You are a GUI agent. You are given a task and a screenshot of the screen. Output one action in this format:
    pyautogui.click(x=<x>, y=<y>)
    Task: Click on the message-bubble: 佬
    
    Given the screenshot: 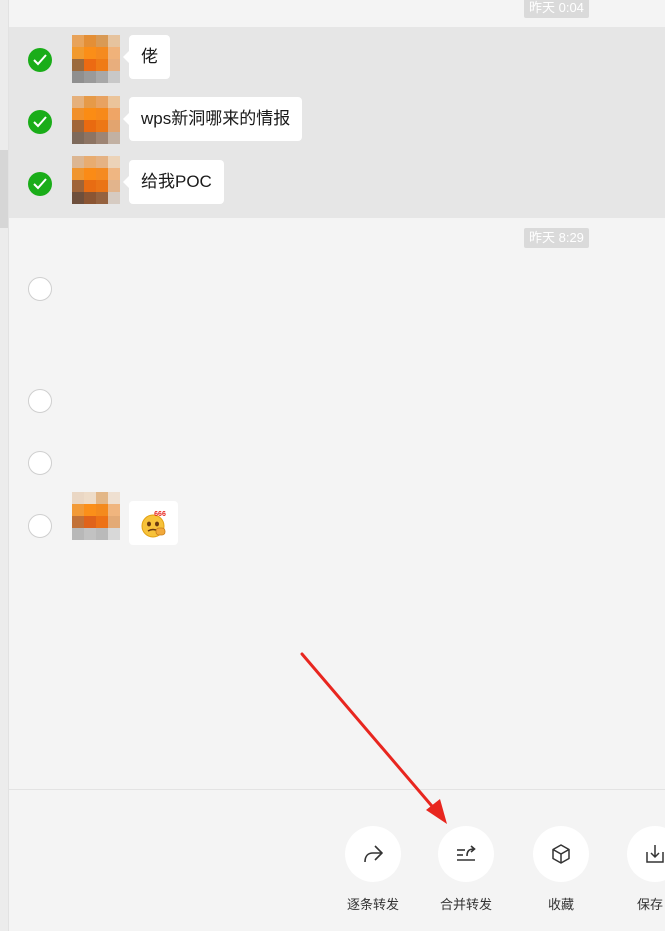 What is the action you would take?
    pyautogui.click(x=146, y=57)
    